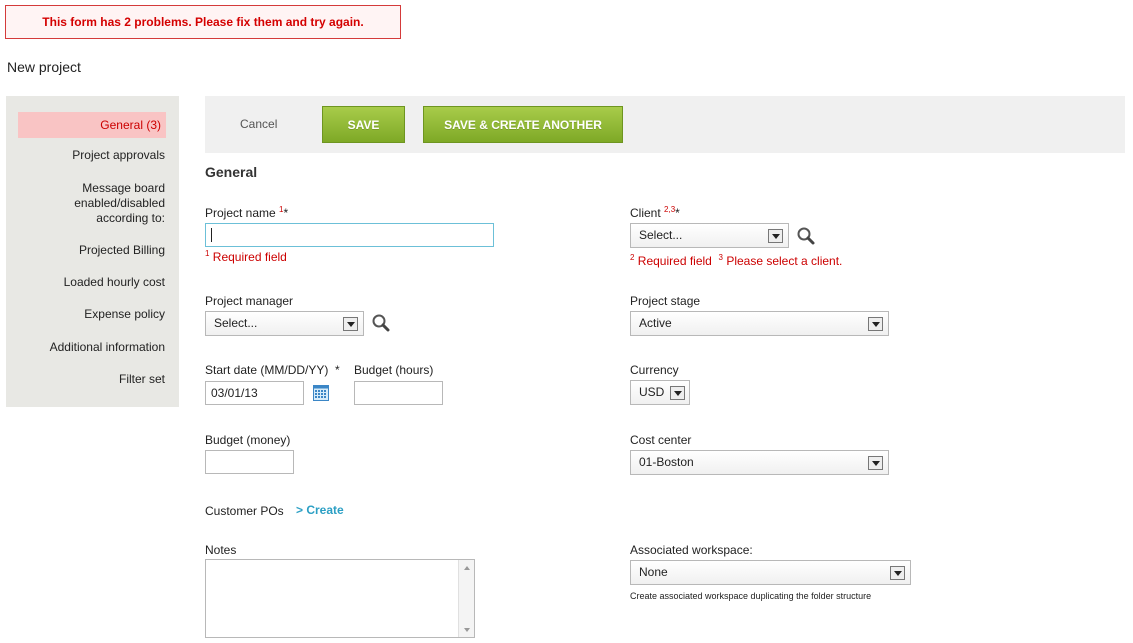  I want to click on client-search-icon, so click(806, 237).